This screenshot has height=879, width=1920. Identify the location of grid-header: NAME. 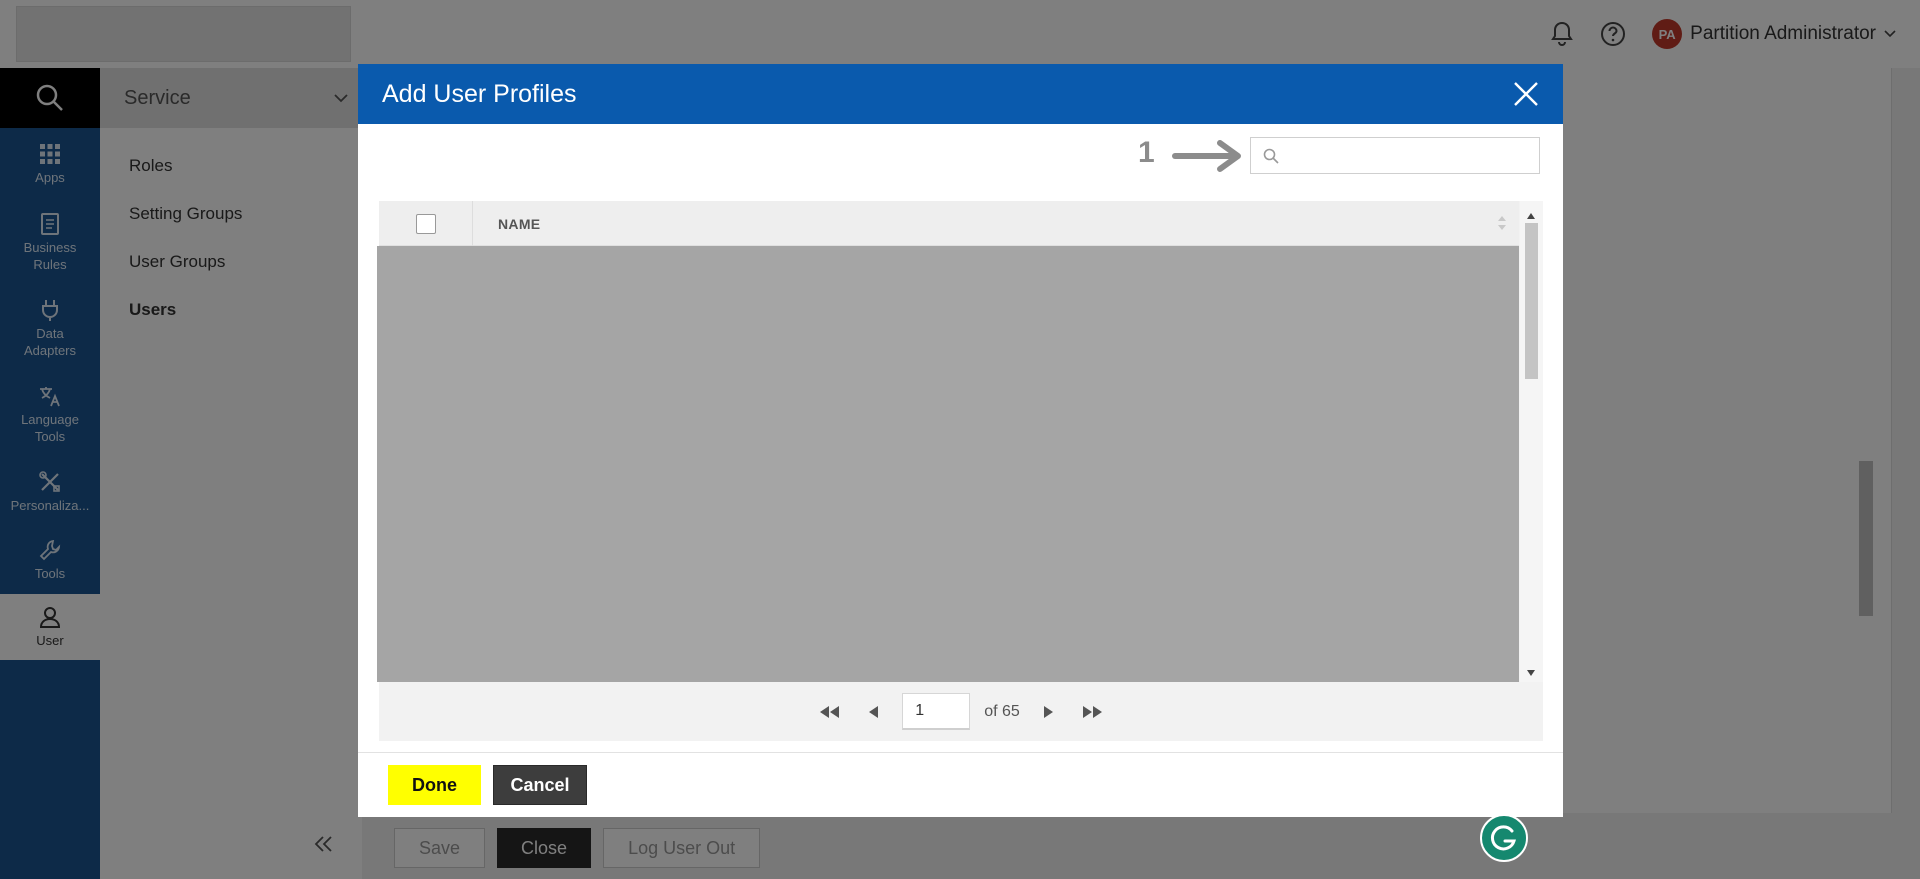
(949, 223).